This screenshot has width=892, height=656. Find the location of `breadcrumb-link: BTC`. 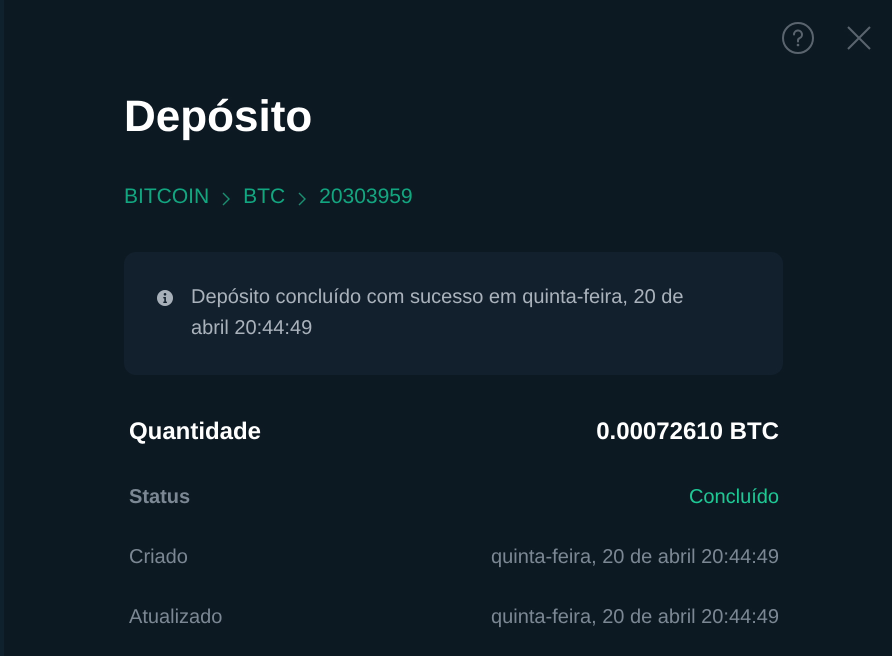

breadcrumb-link: BTC is located at coordinates (264, 197).